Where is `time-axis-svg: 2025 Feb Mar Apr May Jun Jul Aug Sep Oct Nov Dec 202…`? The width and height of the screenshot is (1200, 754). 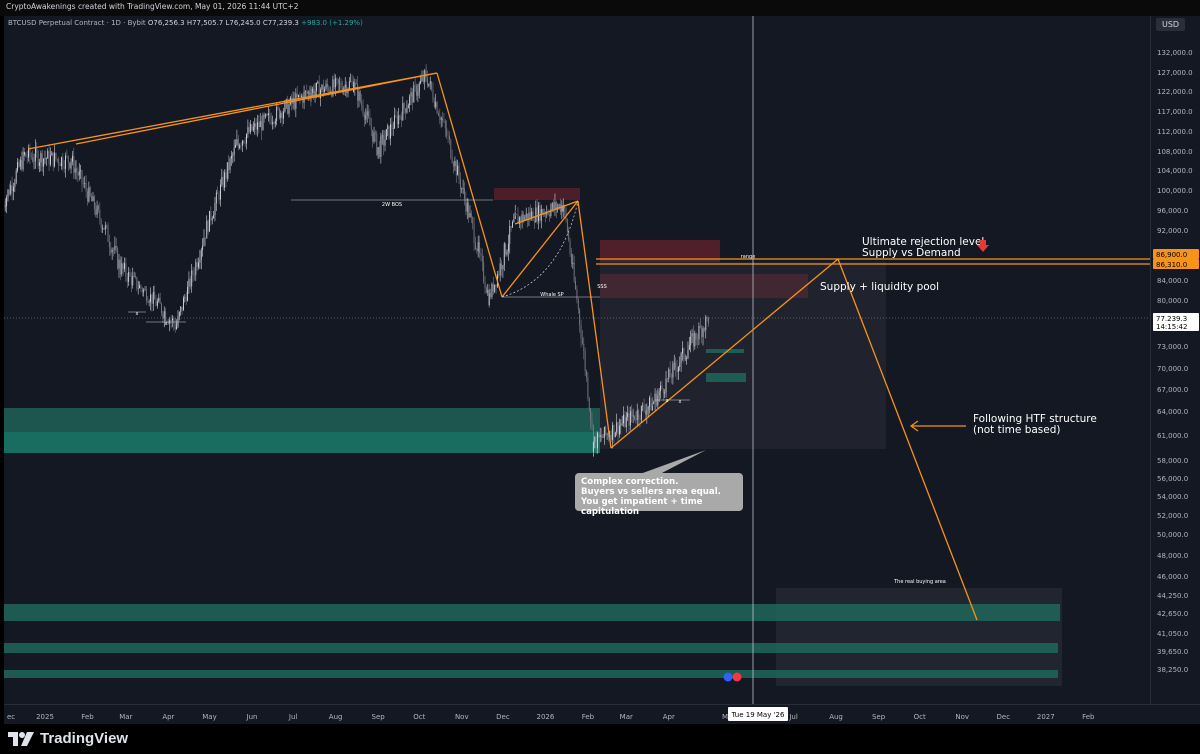
time-axis-svg: 2025 Feb Mar Apr May Jun Jul Aug Sep Oct Nov Dec 202… is located at coordinates (602, 715).